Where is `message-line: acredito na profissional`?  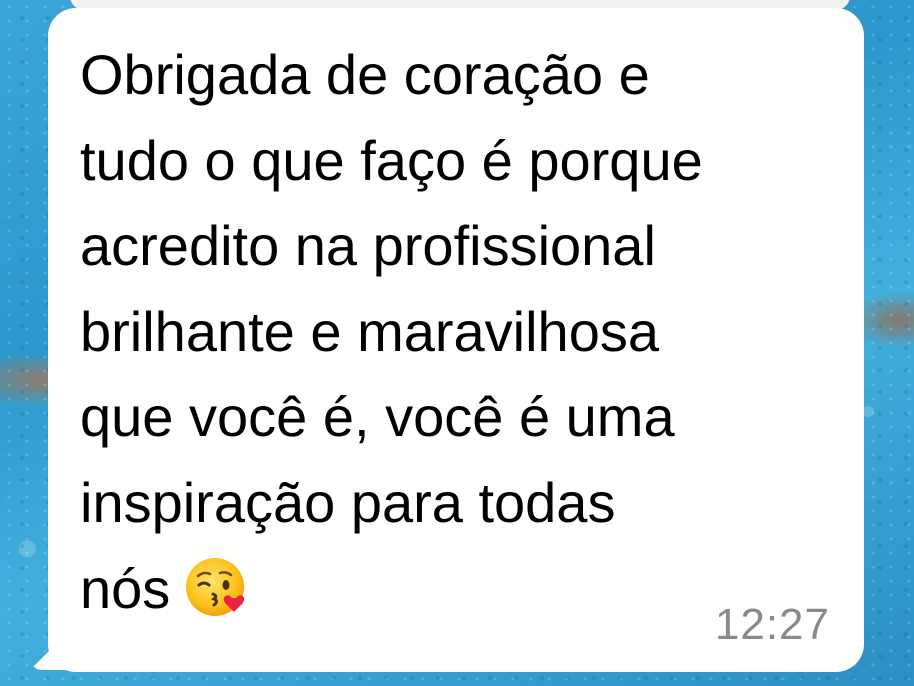
message-line: acredito na profissional is located at coordinates (368, 246).